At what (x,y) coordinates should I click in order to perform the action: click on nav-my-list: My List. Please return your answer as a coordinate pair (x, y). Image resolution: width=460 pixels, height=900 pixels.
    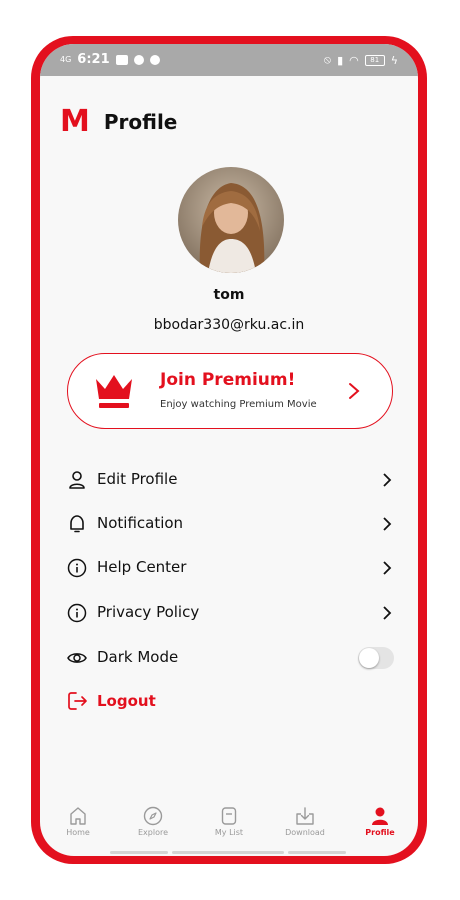
    Looking at the image, I should click on (229, 828).